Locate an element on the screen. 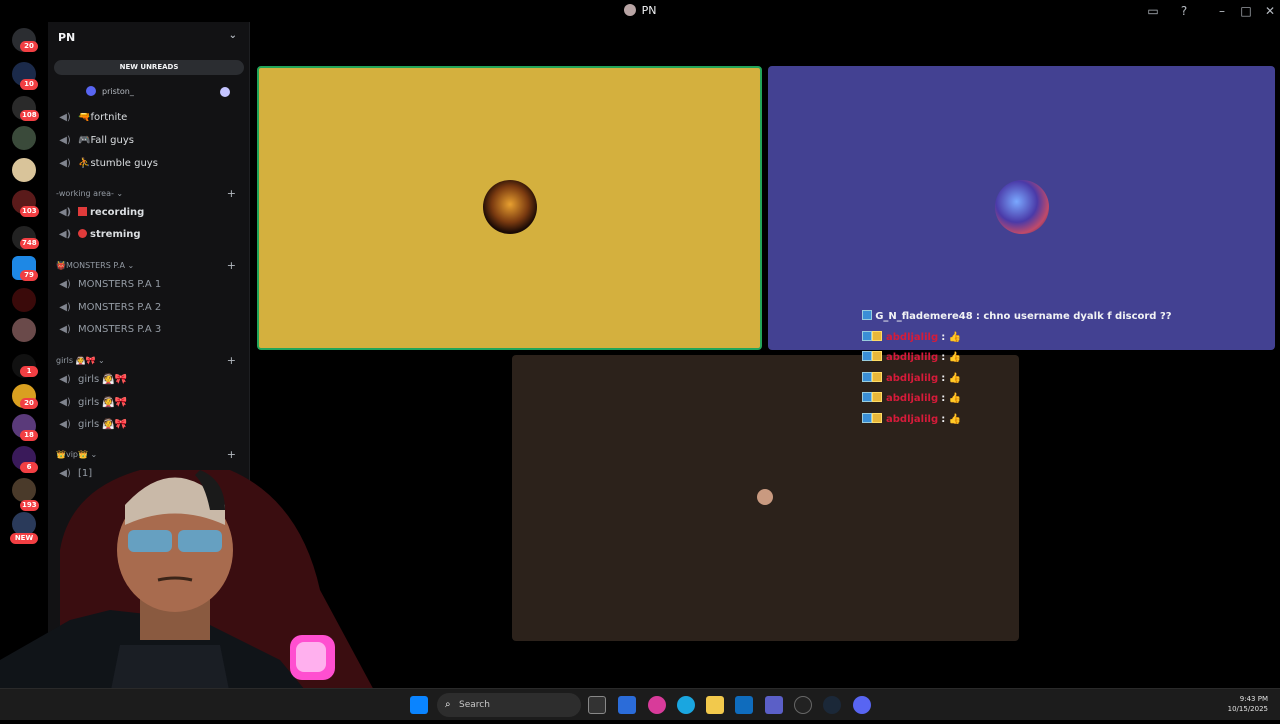 The height and width of the screenshot is (724, 1280). store-icon is located at coordinates (627, 705).